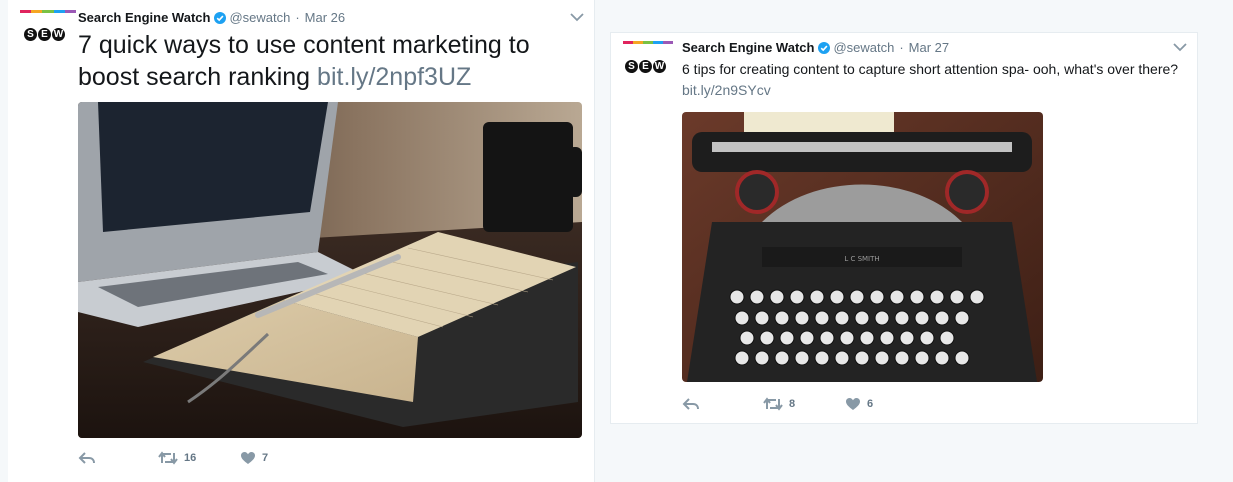 This screenshot has height=482, width=1233. Describe the element at coordinates (325, 17) in the screenshot. I see `tweet-date: Mar 26` at that location.